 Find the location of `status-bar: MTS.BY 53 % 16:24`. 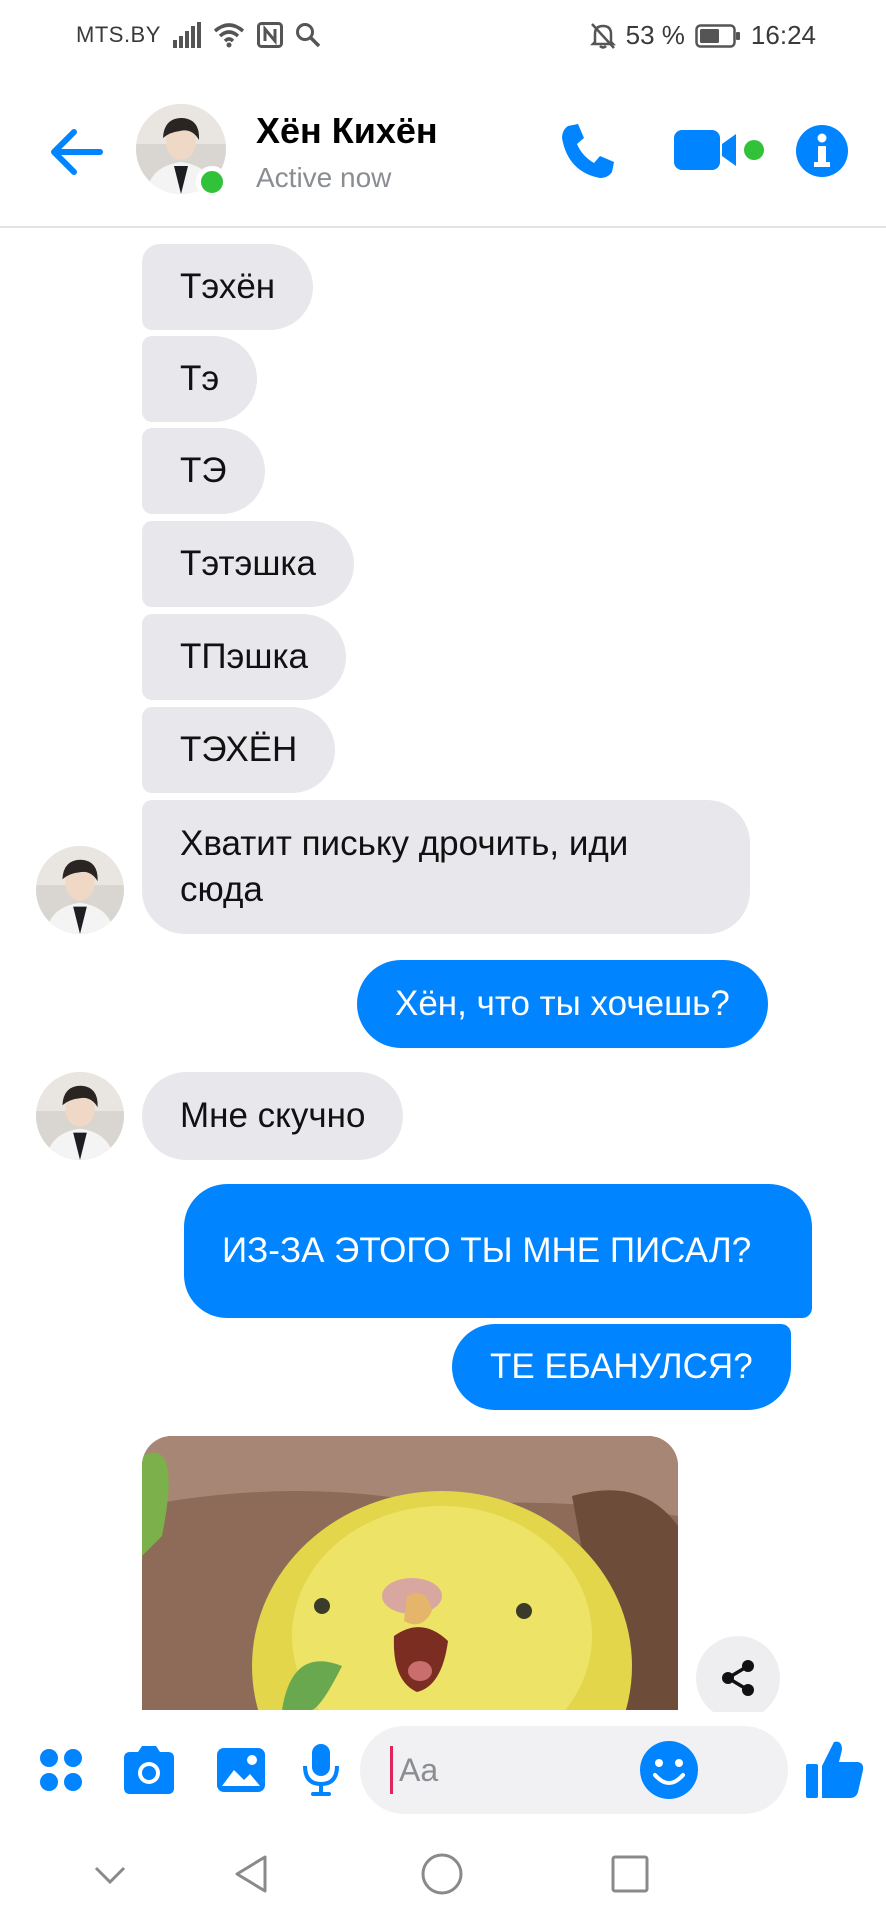

status-bar: MTS.BY 53 % 16:24 is located at coordinates (443, 35).